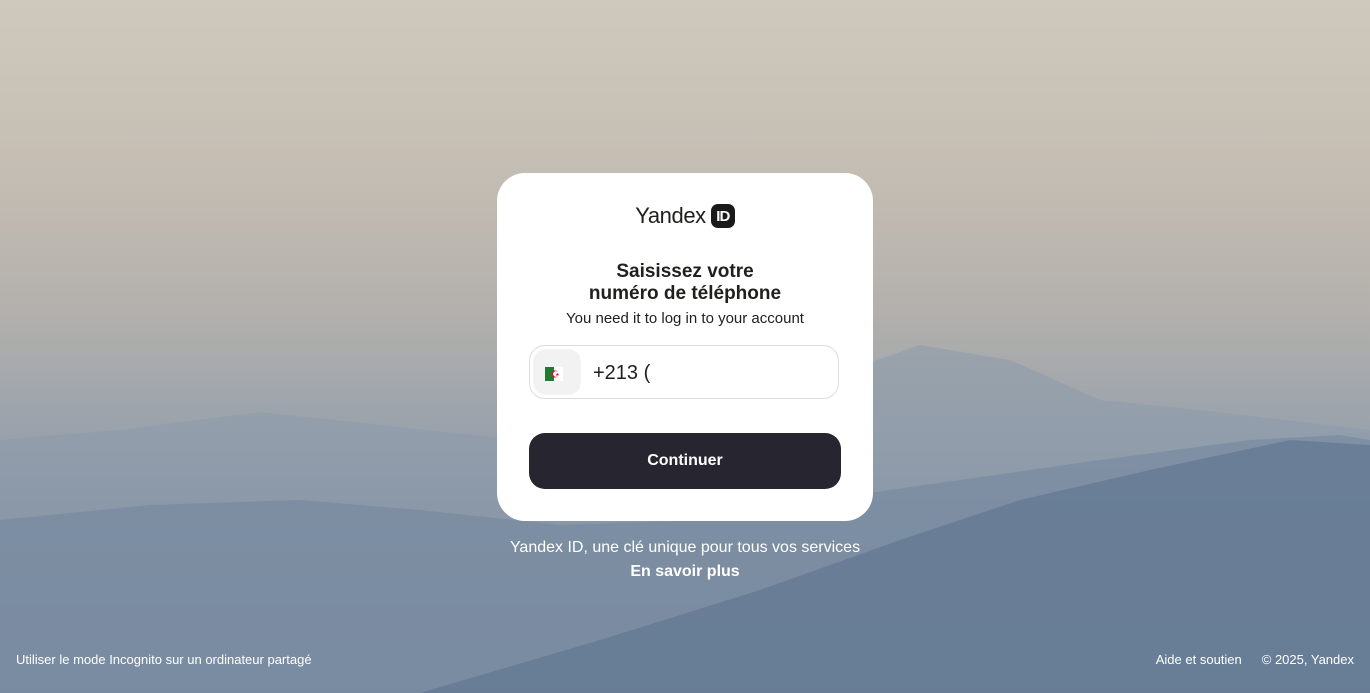  Describe the element at coordinates (685, 271) in the screenshot. I see `title-line-1: Saisissez votre` at that location.